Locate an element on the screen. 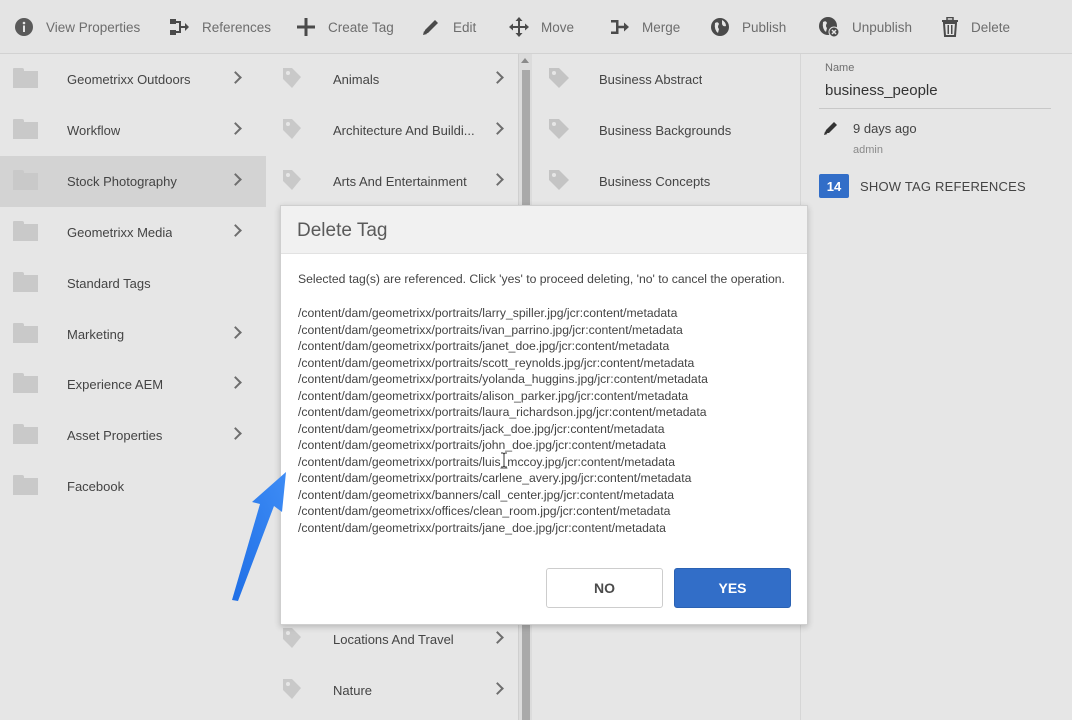 The image size is (1072, 720). publish-button: Publish is located at coordinates (748, 27).